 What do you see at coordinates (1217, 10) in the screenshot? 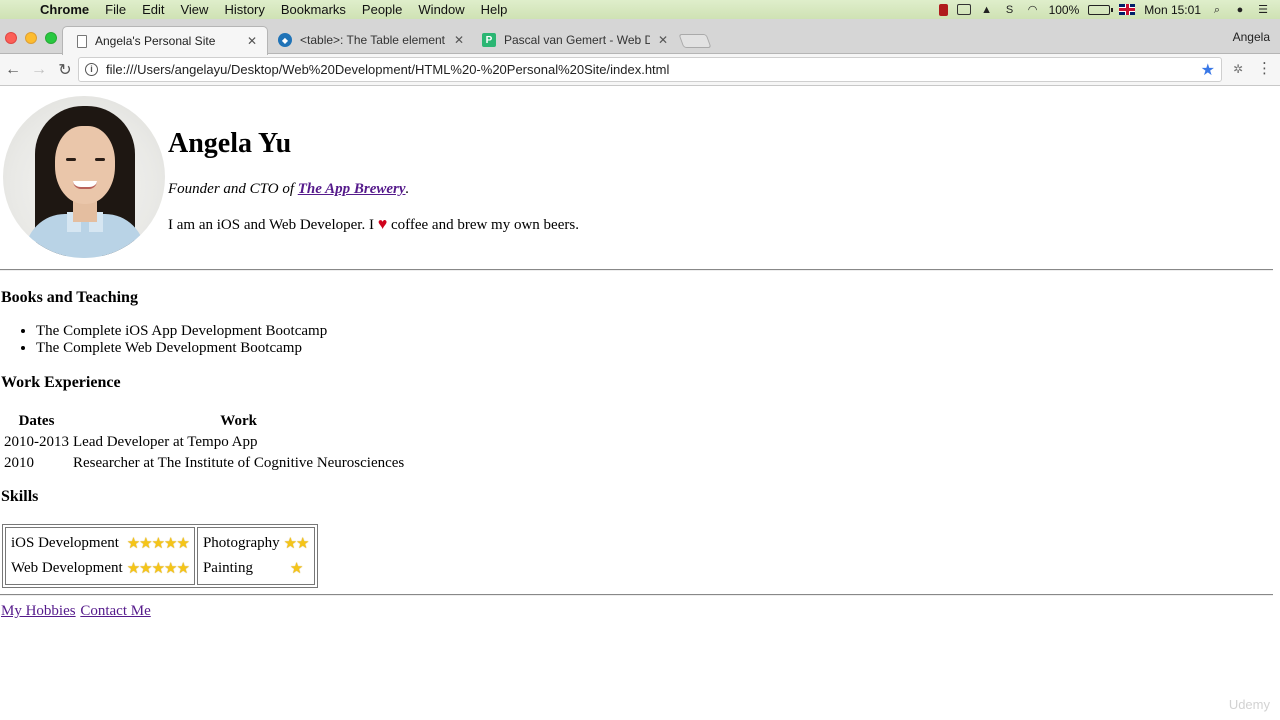
I see `spotlight-search-icon: ⌕` at bounding box center [1217, 10].